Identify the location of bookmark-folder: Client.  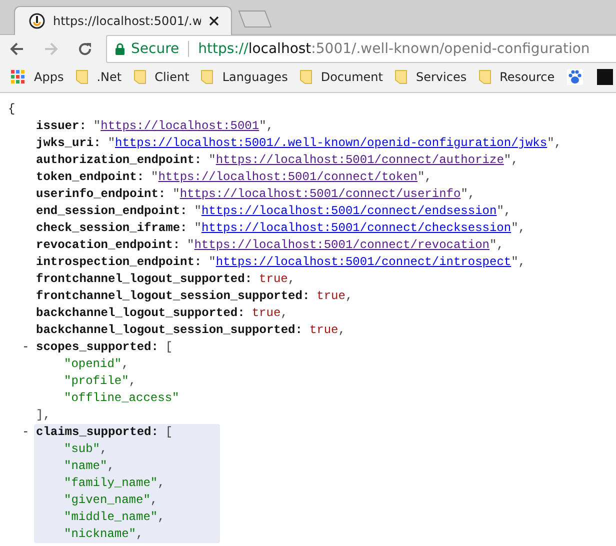
(162, 77).